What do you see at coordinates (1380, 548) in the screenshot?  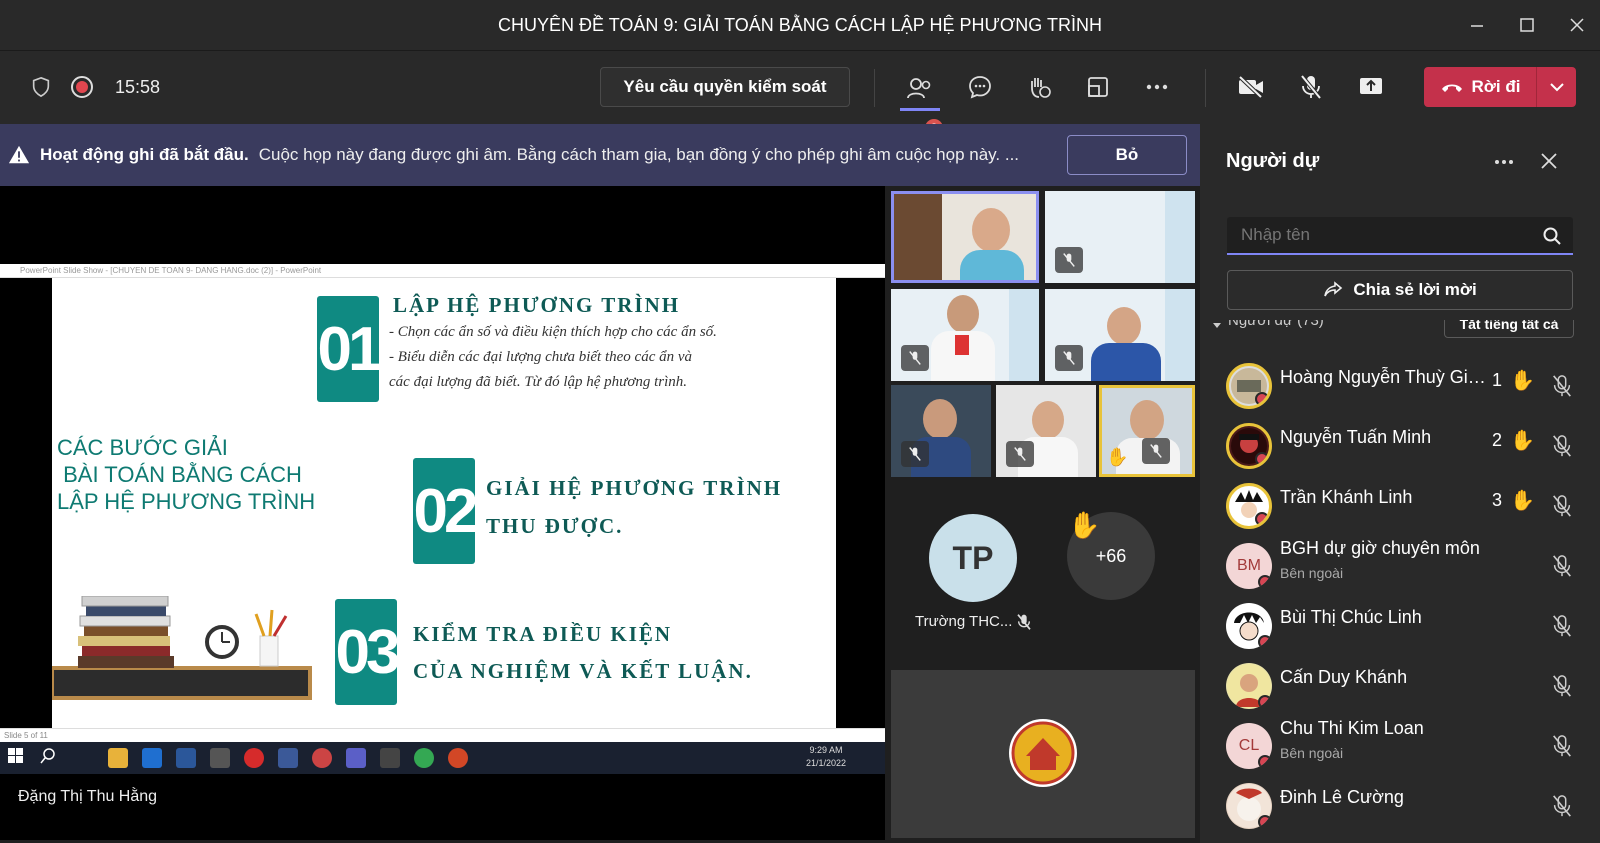 I see `participant-name: BGH dự giờ chuyên môn` at bounding box center [1380, 548].